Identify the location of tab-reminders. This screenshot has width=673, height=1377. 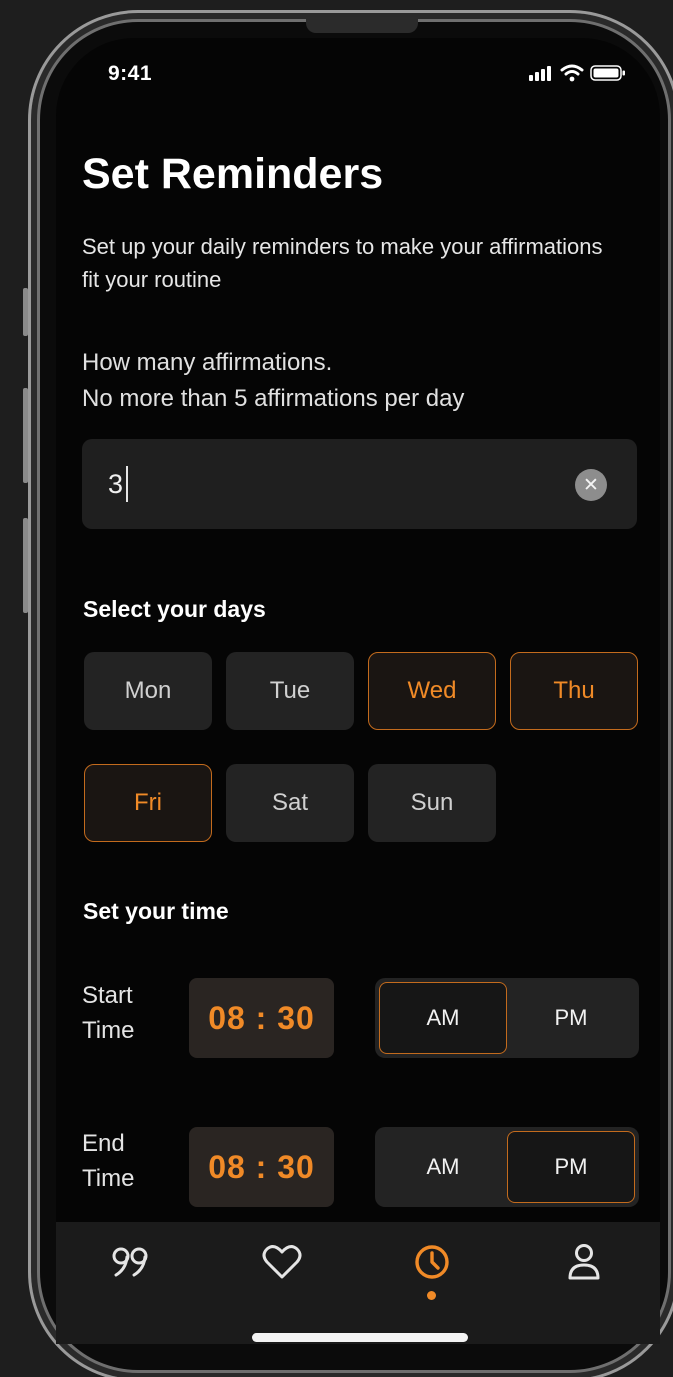
(432, 1262).